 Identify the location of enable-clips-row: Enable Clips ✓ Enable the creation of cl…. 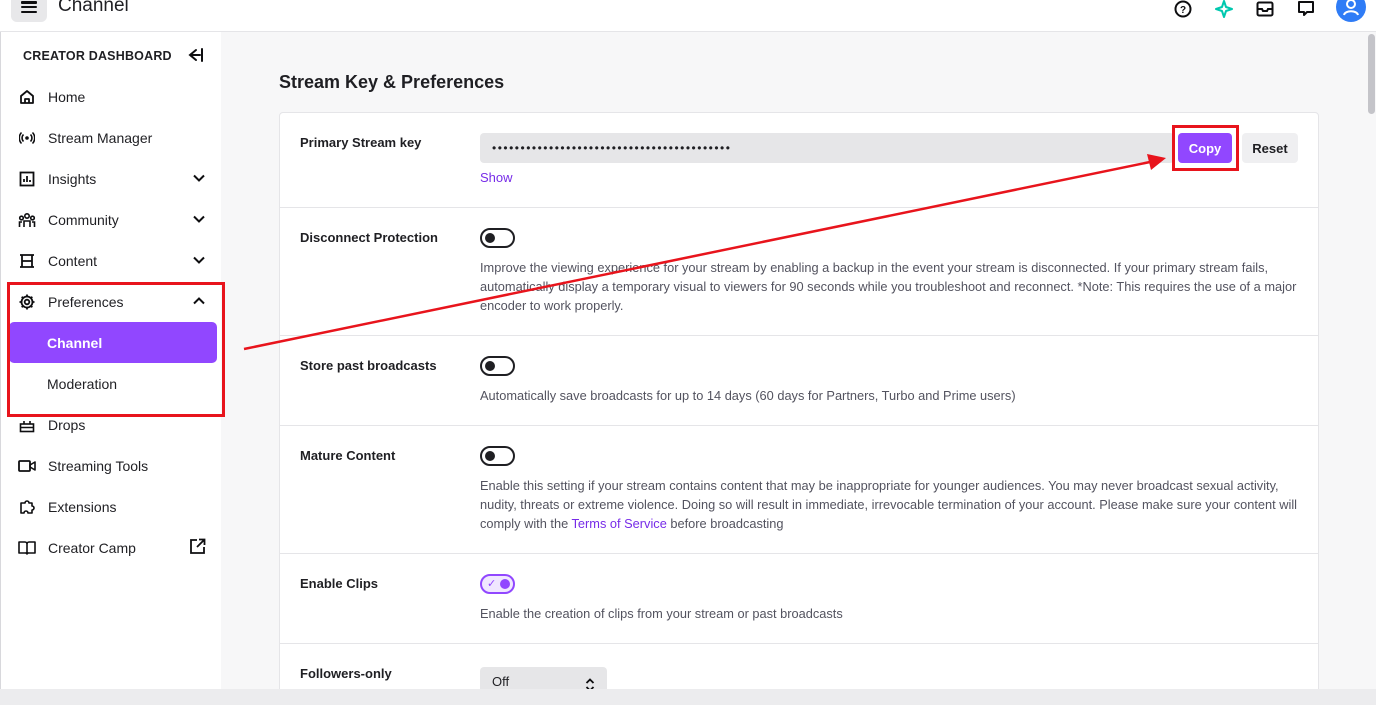
(799, 599).